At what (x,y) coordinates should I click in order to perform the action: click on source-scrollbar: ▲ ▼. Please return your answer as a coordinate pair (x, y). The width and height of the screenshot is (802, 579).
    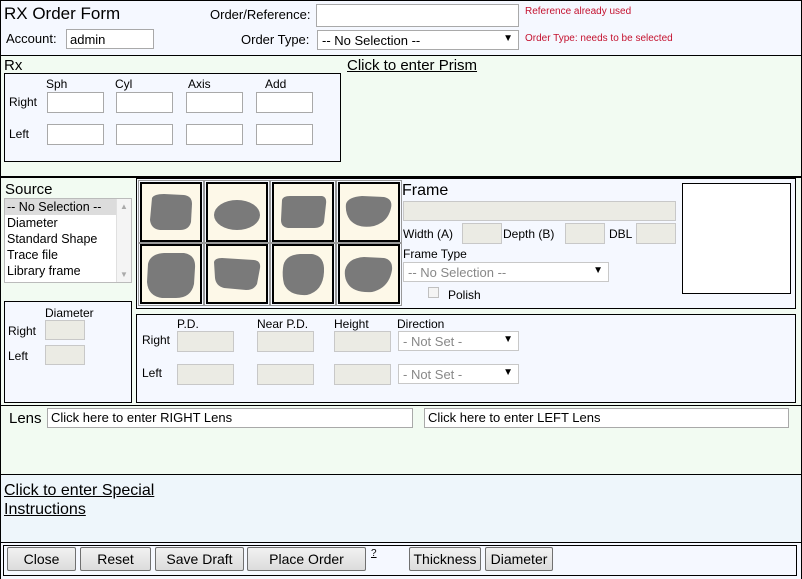
    Looking at the image, I should click on (123, 240).